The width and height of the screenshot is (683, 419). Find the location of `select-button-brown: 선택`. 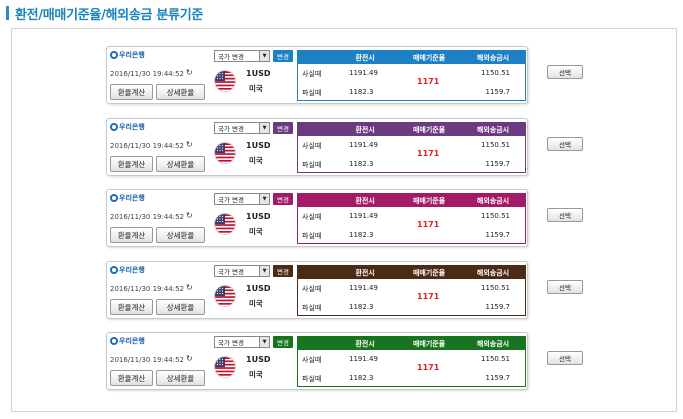

select-button-brown: 선택 is located at coordinates (565, 287).